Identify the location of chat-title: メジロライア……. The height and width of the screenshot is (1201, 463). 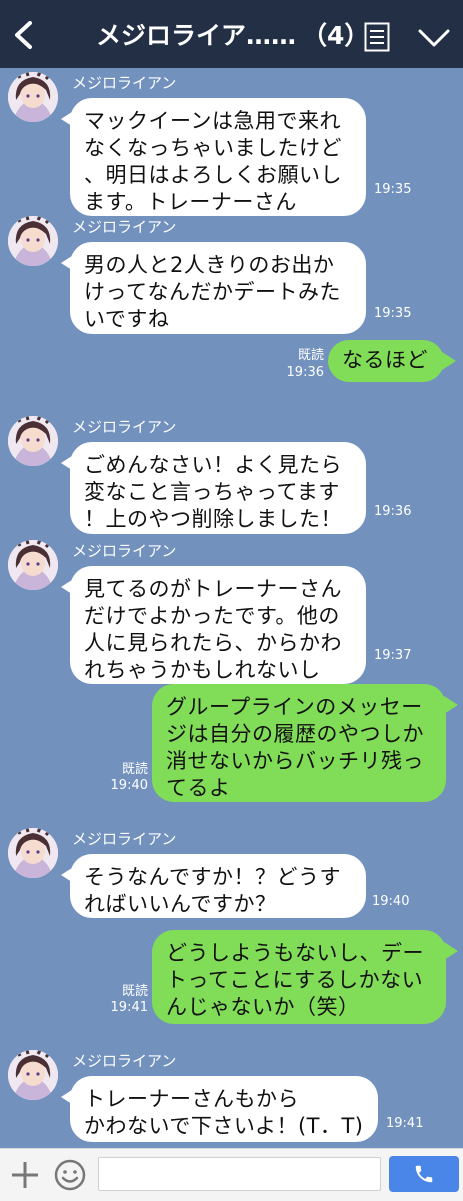
(196, 34).